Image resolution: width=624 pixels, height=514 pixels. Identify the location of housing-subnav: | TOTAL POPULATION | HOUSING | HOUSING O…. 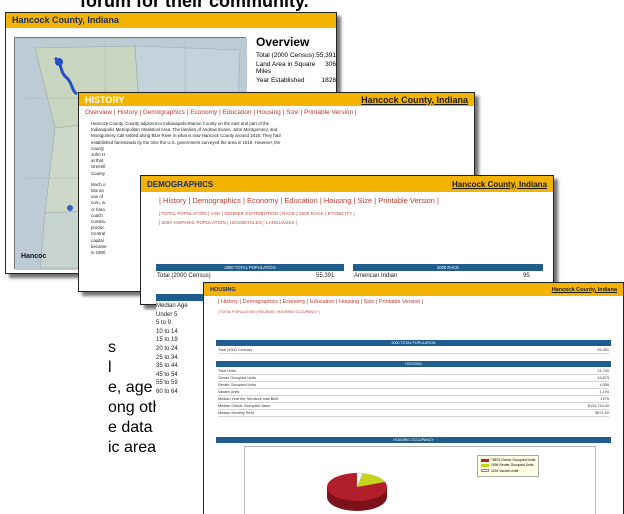
(269, 312).